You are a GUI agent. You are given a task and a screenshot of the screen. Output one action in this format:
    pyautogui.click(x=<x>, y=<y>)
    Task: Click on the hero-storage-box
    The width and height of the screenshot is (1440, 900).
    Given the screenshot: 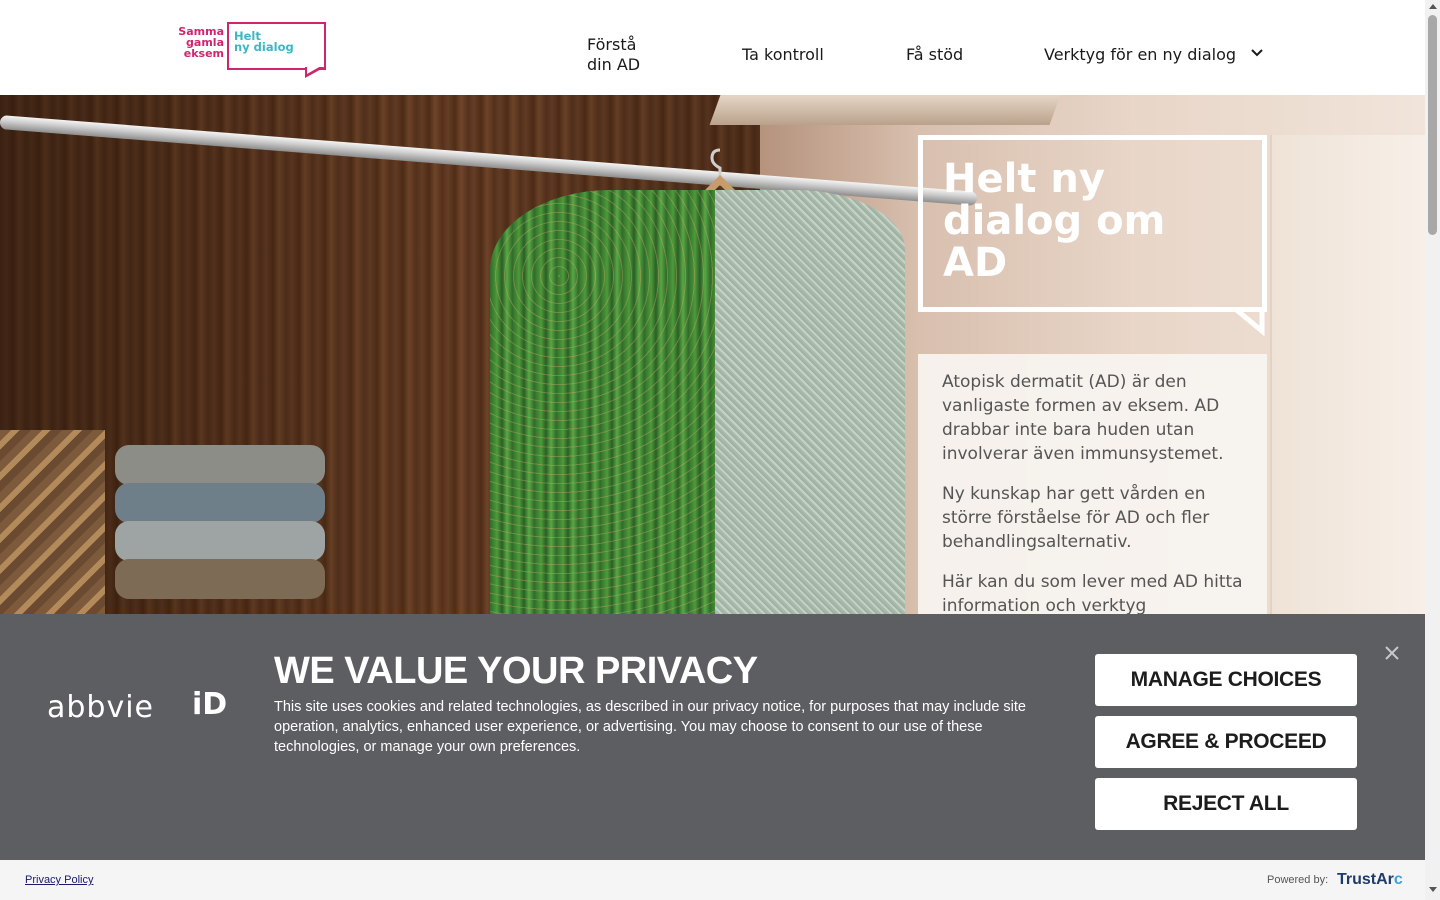 What is the action you would take?
    pyautogui.click(x=52, y=522)
    